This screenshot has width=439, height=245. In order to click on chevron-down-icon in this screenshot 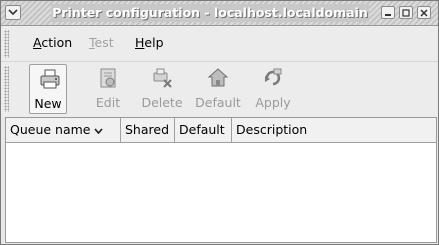, I will do `click(13, 12)`.